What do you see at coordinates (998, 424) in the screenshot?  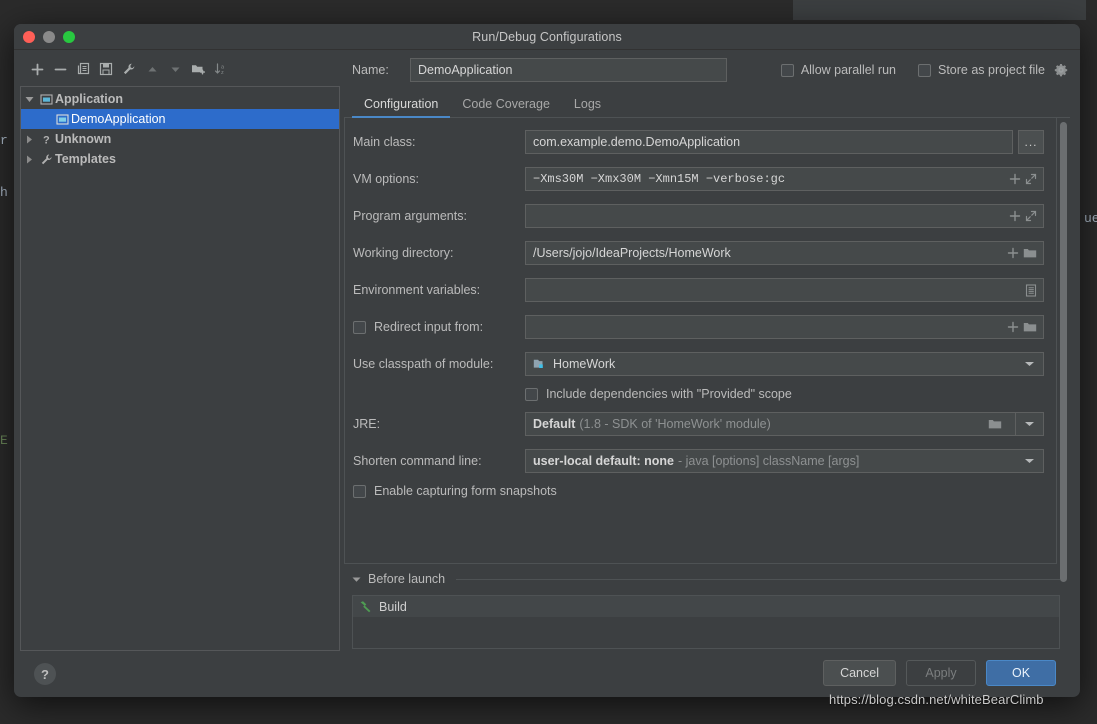 I see `jre-browse-icon` at bounding box center [998, 424].